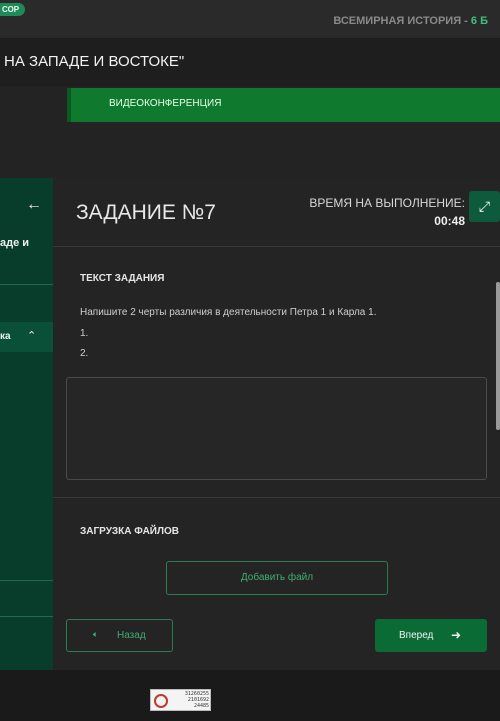 This screenshot has height=721, width=500. What do you see at coordinates (449, 221) in the screenshot?
I see `time-remaining: 00:48` at bounding box center [449, 221].